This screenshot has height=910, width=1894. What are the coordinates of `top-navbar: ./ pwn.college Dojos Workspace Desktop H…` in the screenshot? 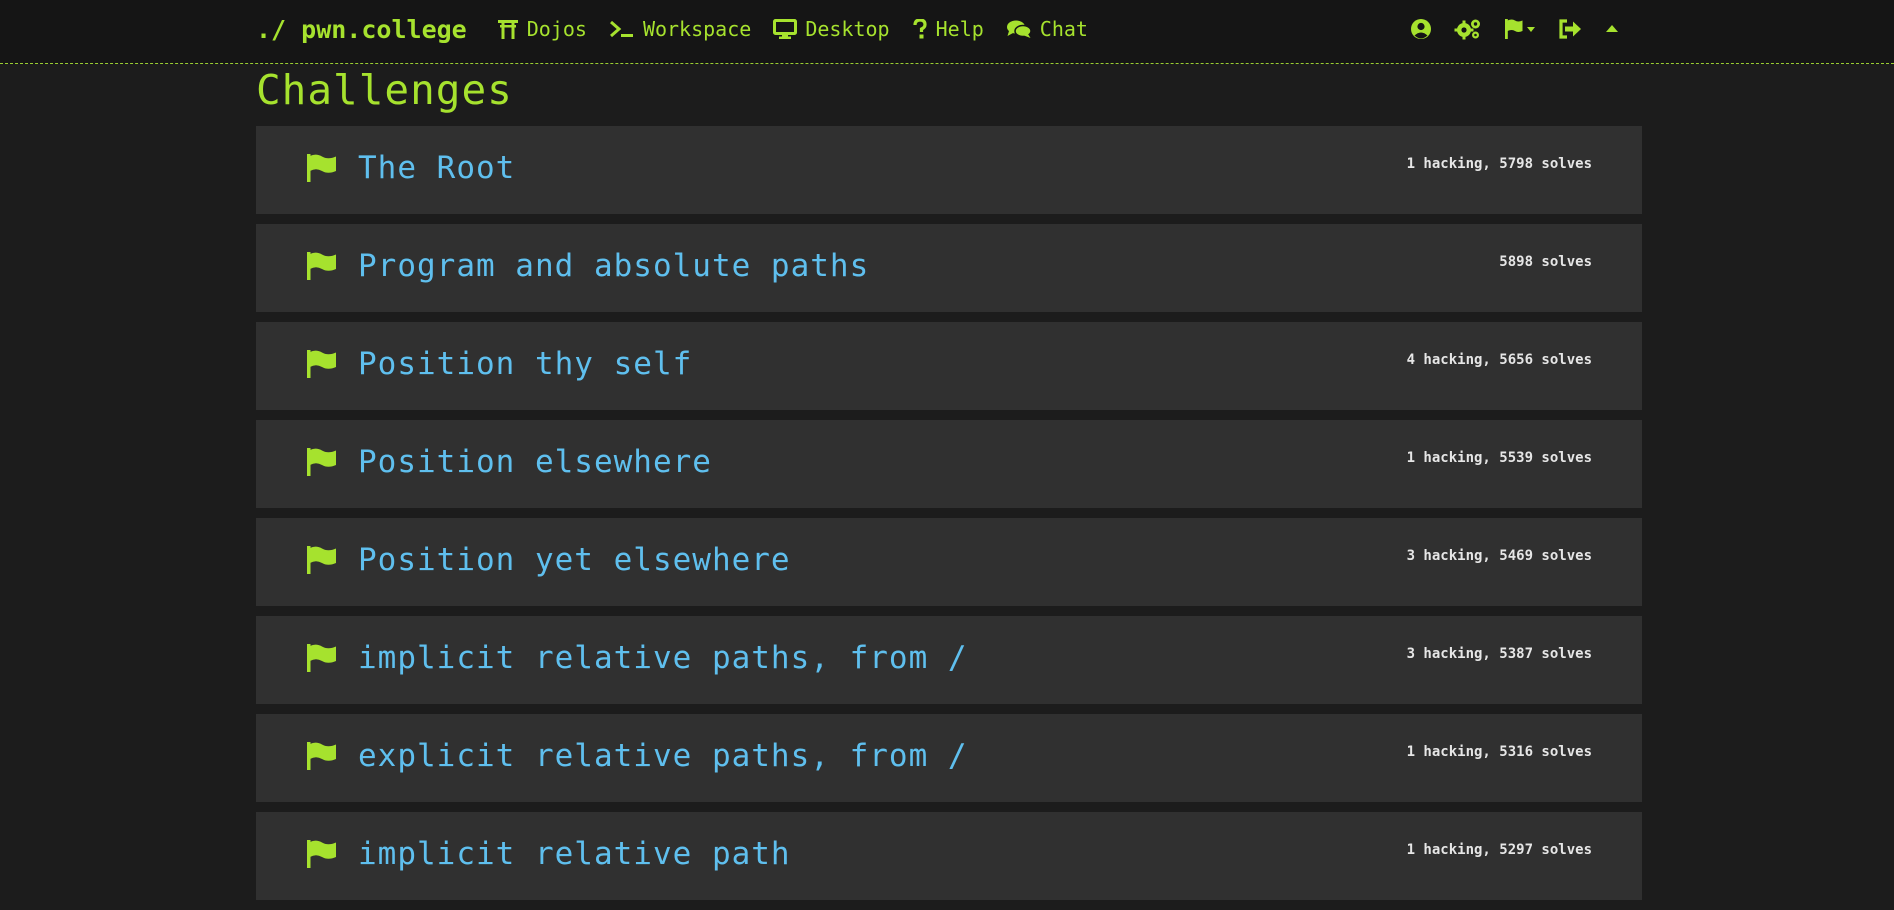 It's located at (947, 32).